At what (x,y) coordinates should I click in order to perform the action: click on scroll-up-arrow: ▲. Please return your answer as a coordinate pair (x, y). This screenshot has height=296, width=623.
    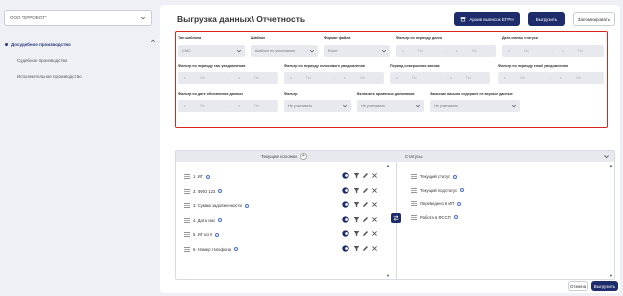
    Looking at the image, I should click on (388, 165).